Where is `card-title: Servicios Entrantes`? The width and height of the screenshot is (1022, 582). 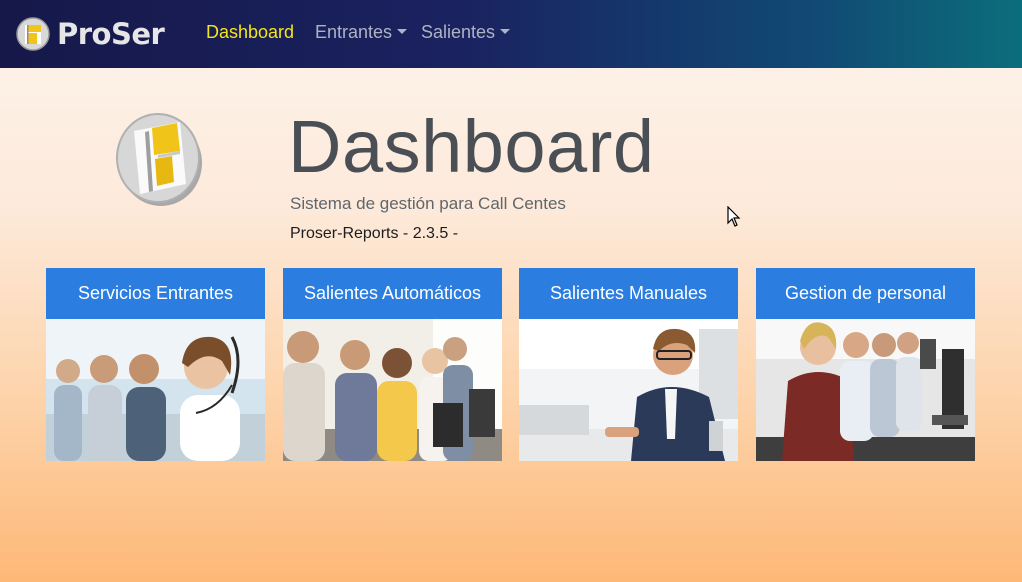
card-title: Servicios Entrantes is located at coordinates (155, 293).